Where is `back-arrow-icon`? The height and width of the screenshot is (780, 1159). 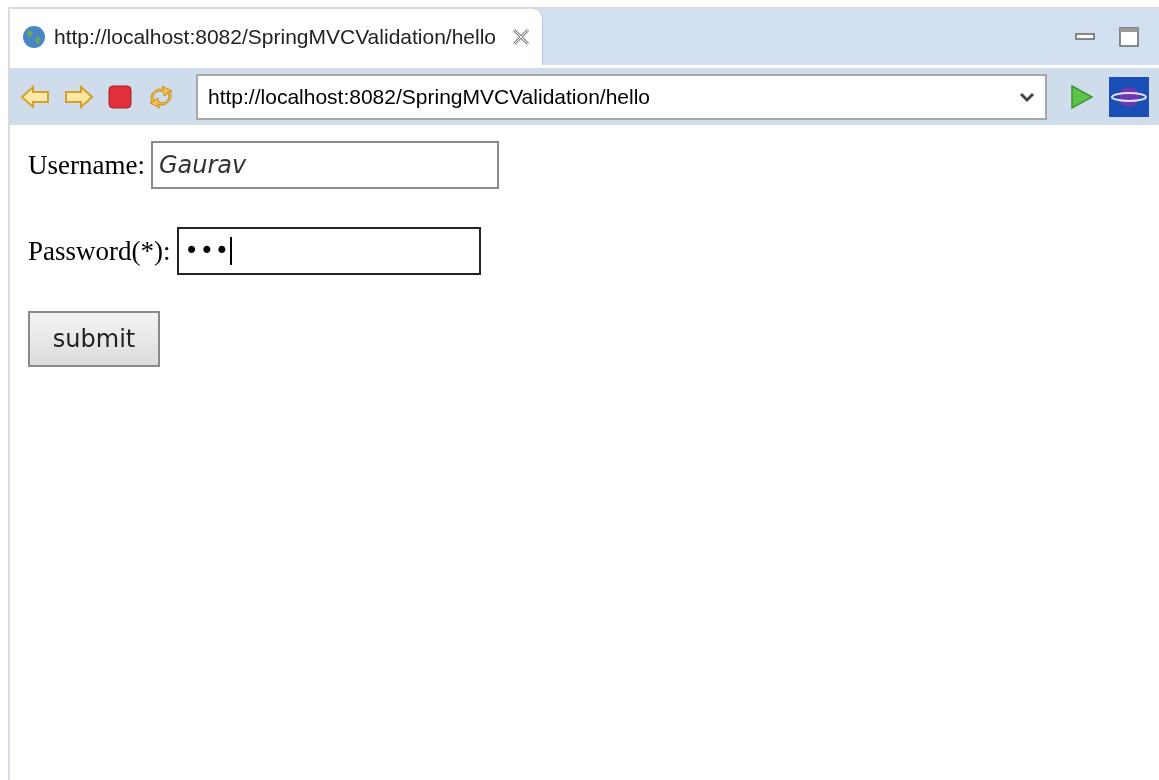 back-arrow-icon is located at coordinates (35, 96).